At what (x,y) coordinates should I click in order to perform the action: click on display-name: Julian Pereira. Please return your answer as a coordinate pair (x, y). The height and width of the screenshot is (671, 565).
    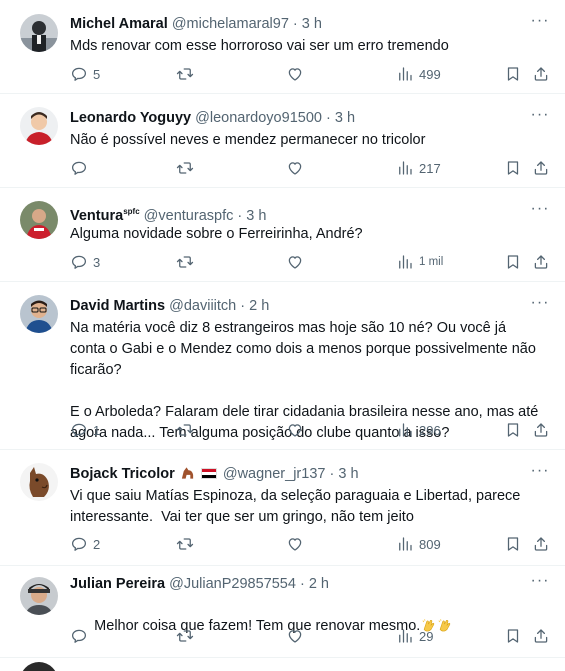
    Looking at the image, I should click on (117, 584).